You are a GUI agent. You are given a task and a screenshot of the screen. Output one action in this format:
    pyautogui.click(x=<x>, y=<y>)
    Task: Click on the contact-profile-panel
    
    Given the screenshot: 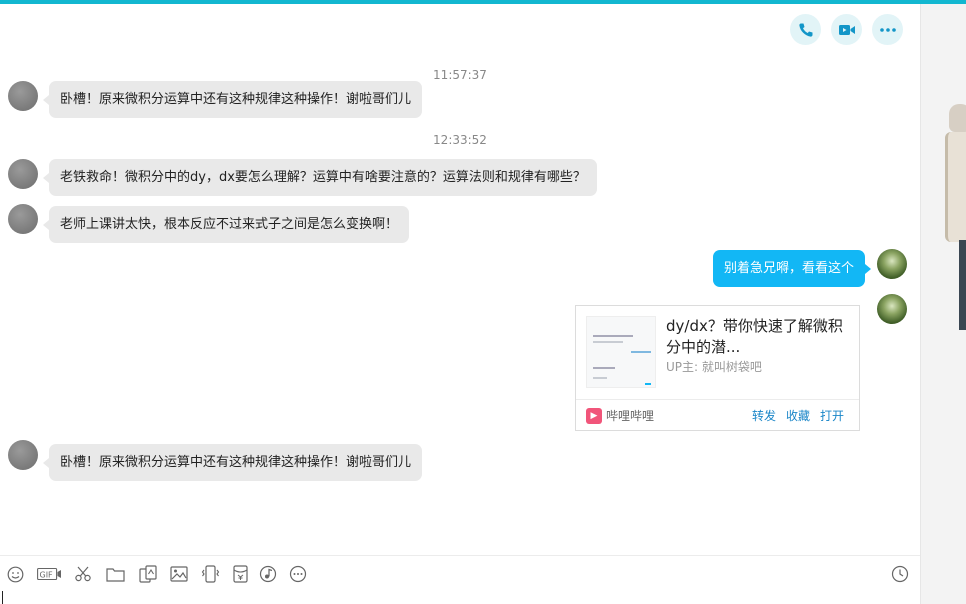 What is the action you would take?
    pyautogui.click(x=943, y=304)
    